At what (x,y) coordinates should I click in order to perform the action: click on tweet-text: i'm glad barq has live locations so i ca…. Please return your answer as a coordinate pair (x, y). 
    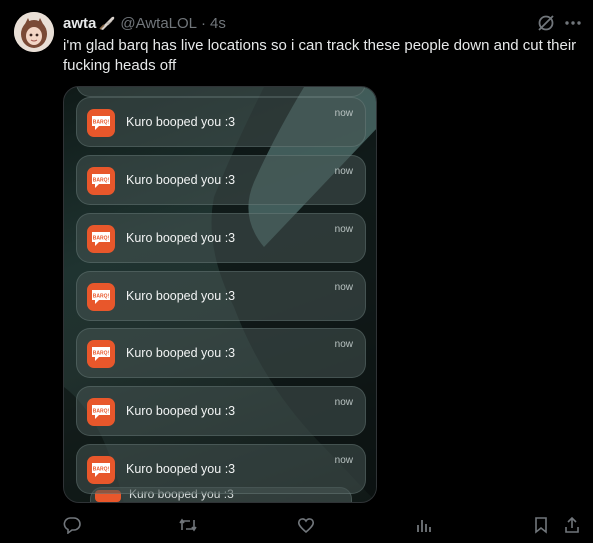
    Looking at the image, I should click on (320, 55).